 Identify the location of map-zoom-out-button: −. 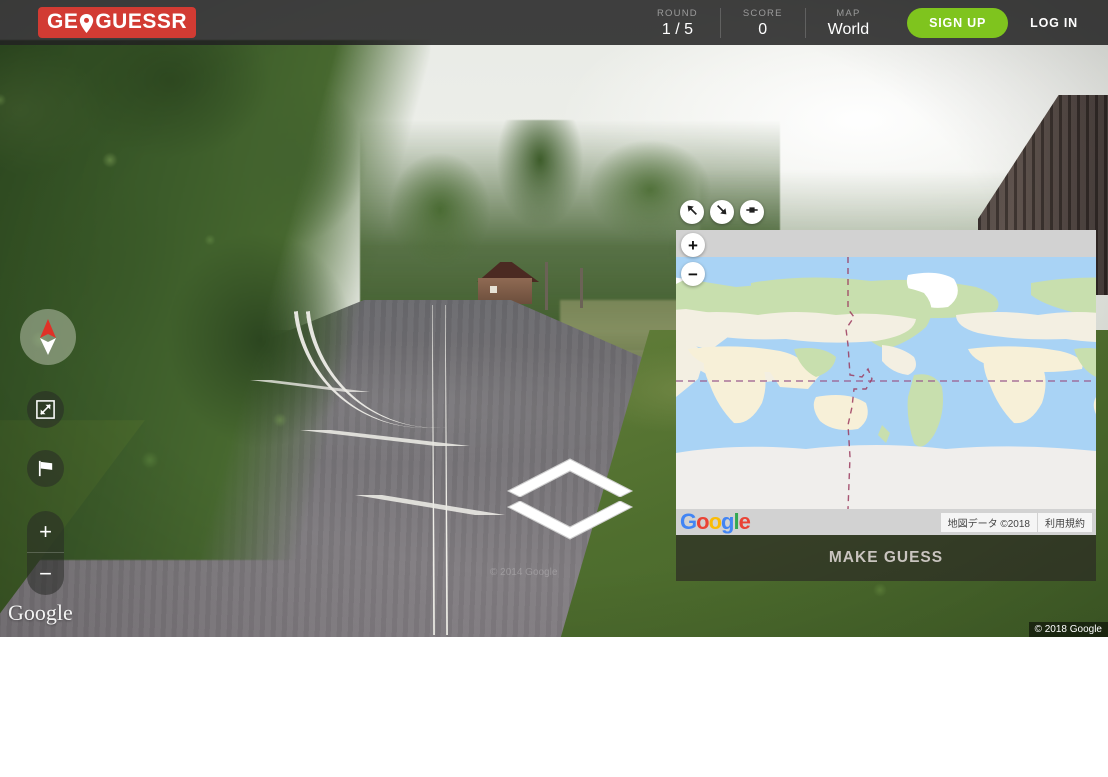
(693, 274).